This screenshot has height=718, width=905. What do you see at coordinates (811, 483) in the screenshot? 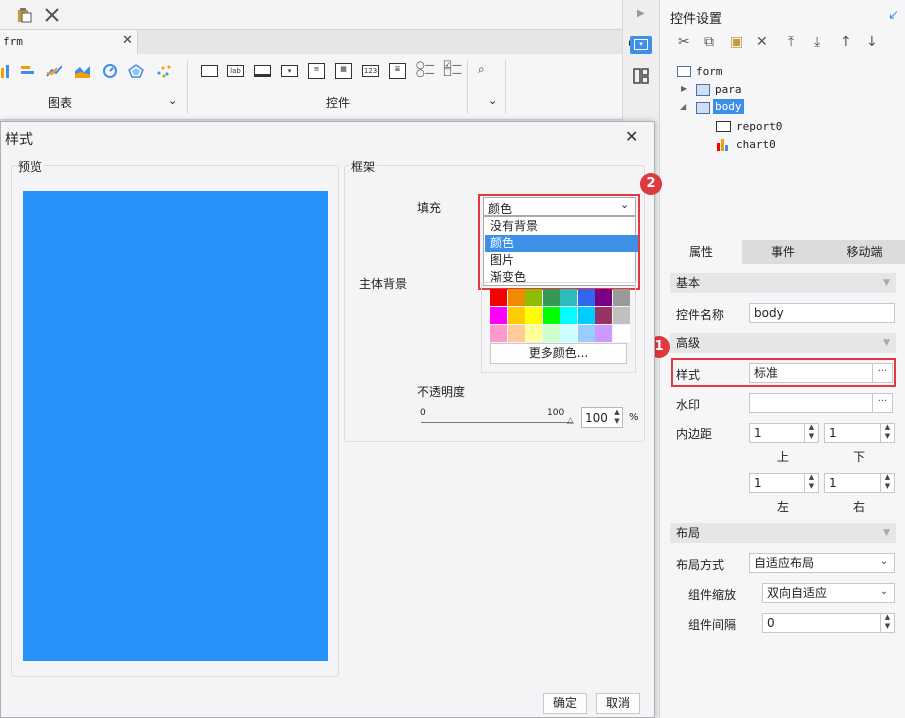
I see `padding-left-spinner: ▲ ▼` at bounding box center [811, 483].